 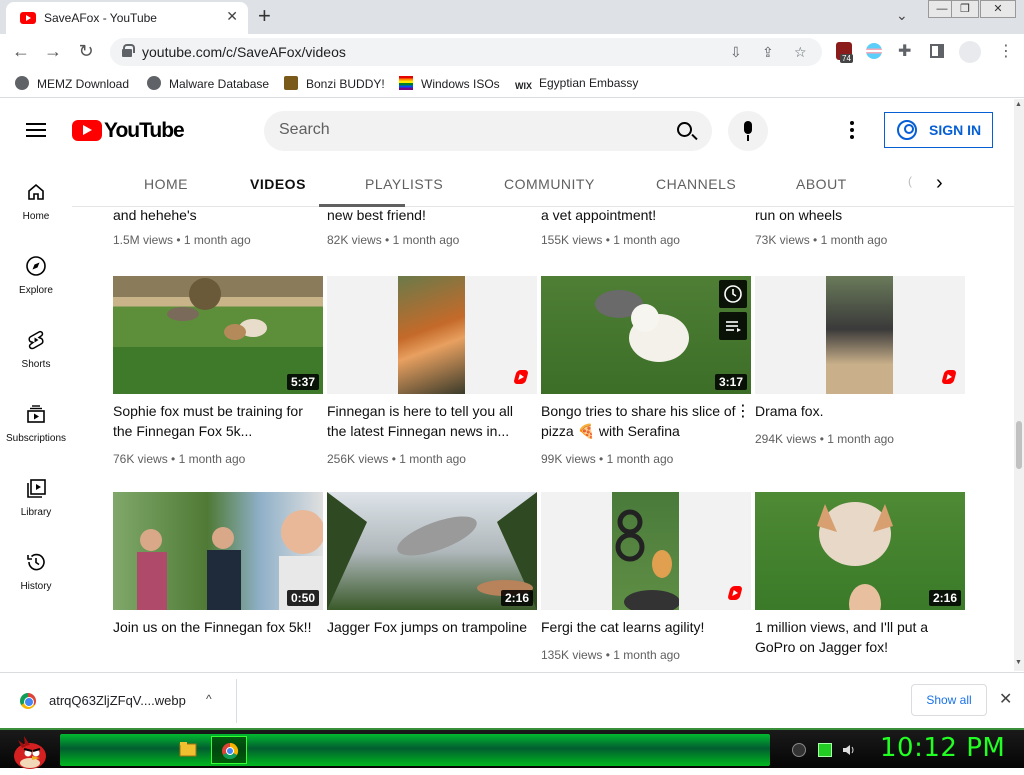 I want to click on youtube-logo-text: YouTube, so click(x=144, y=131).